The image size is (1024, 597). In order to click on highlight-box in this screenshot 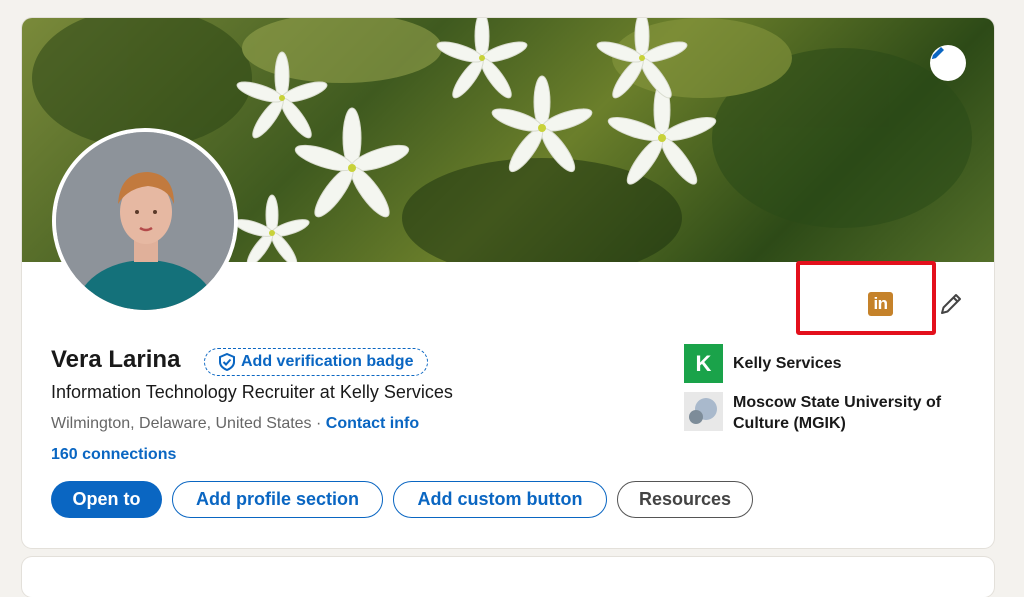, I will do `click(866, 298)`.